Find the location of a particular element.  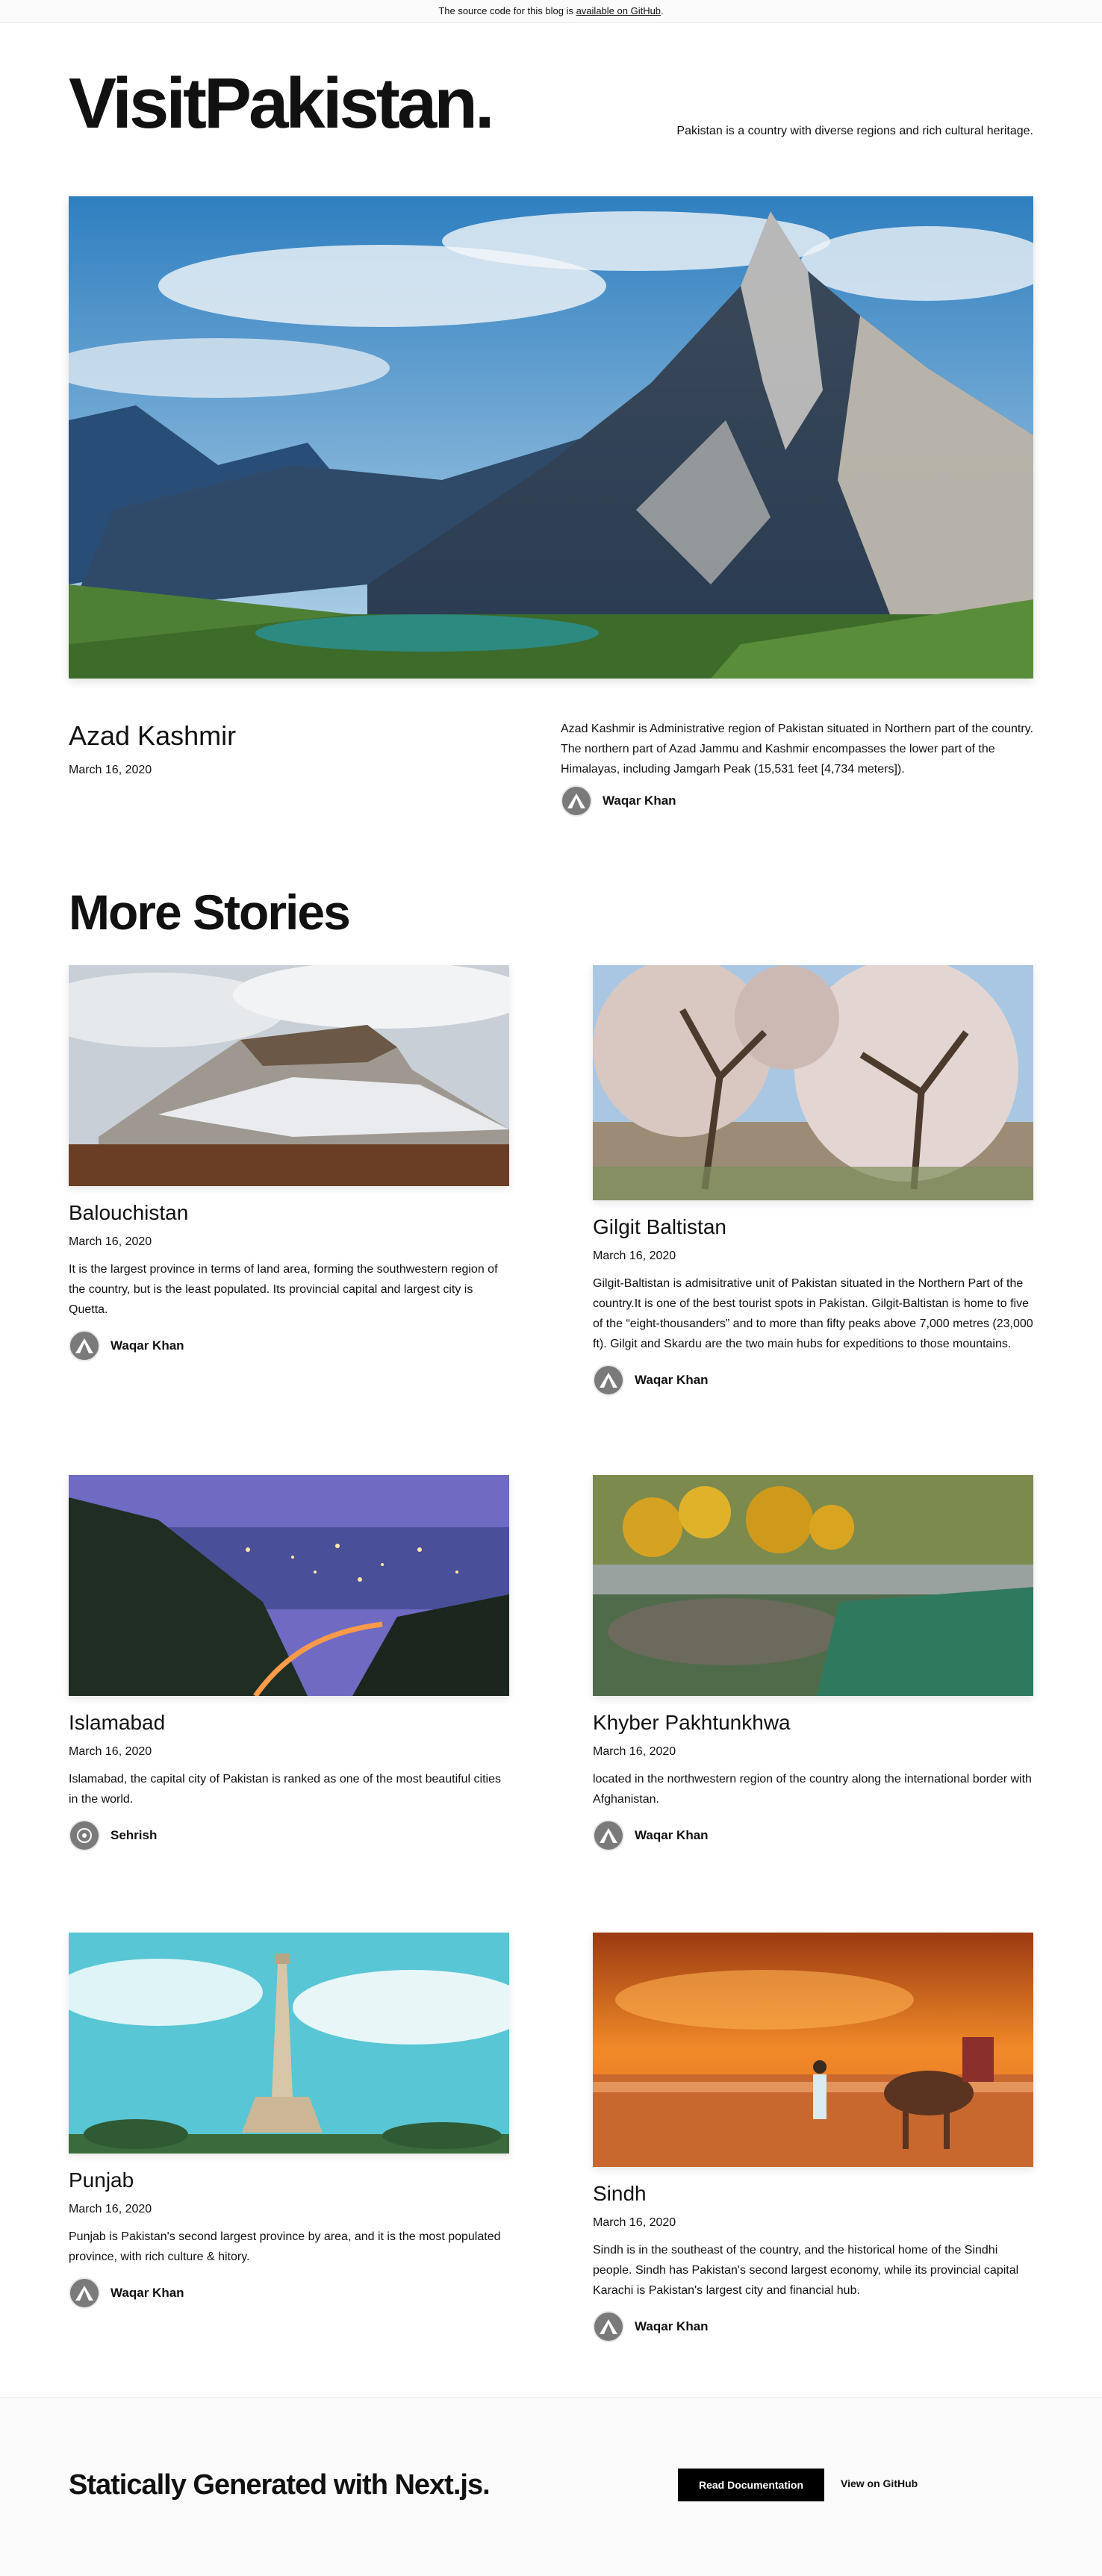

river-autumn-illustration is located at coordinates (813, 1586).